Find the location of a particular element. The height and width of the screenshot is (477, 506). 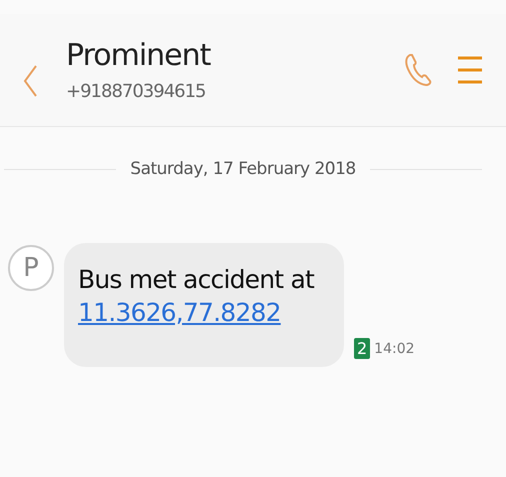

contact-name: Prominent is located at coordinates (139, 55).